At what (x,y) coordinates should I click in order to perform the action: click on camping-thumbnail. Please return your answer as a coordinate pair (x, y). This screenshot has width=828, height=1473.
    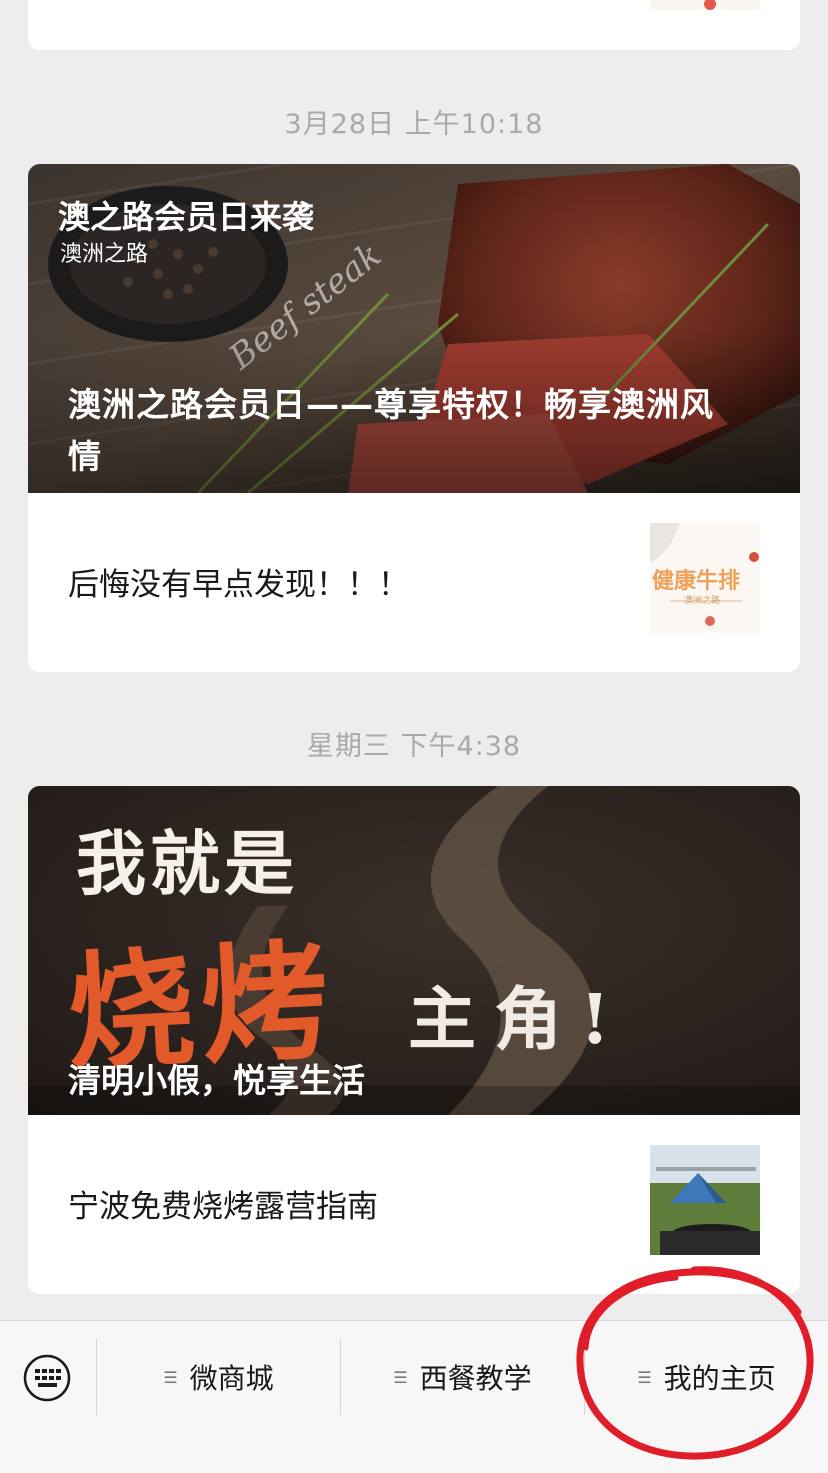
    Looking at the image, I should click on (705, 1200).